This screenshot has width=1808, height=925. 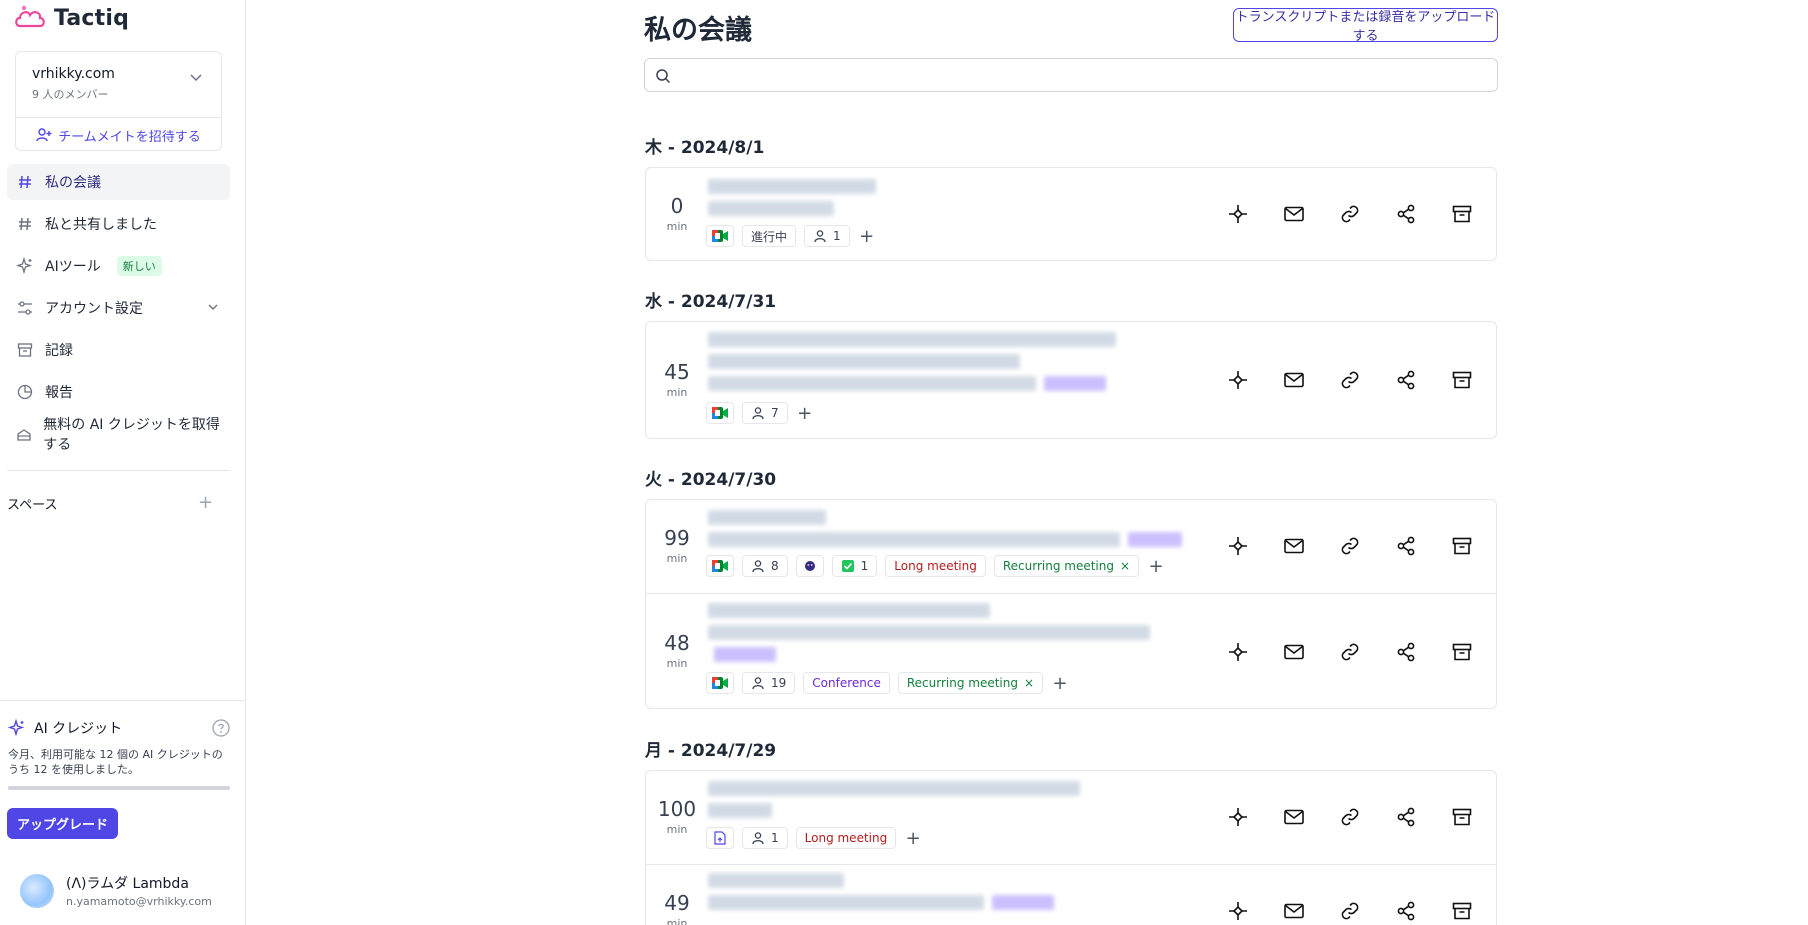 I want to click on sidebar-item-label: AIツール, so click(x=73, y=267).